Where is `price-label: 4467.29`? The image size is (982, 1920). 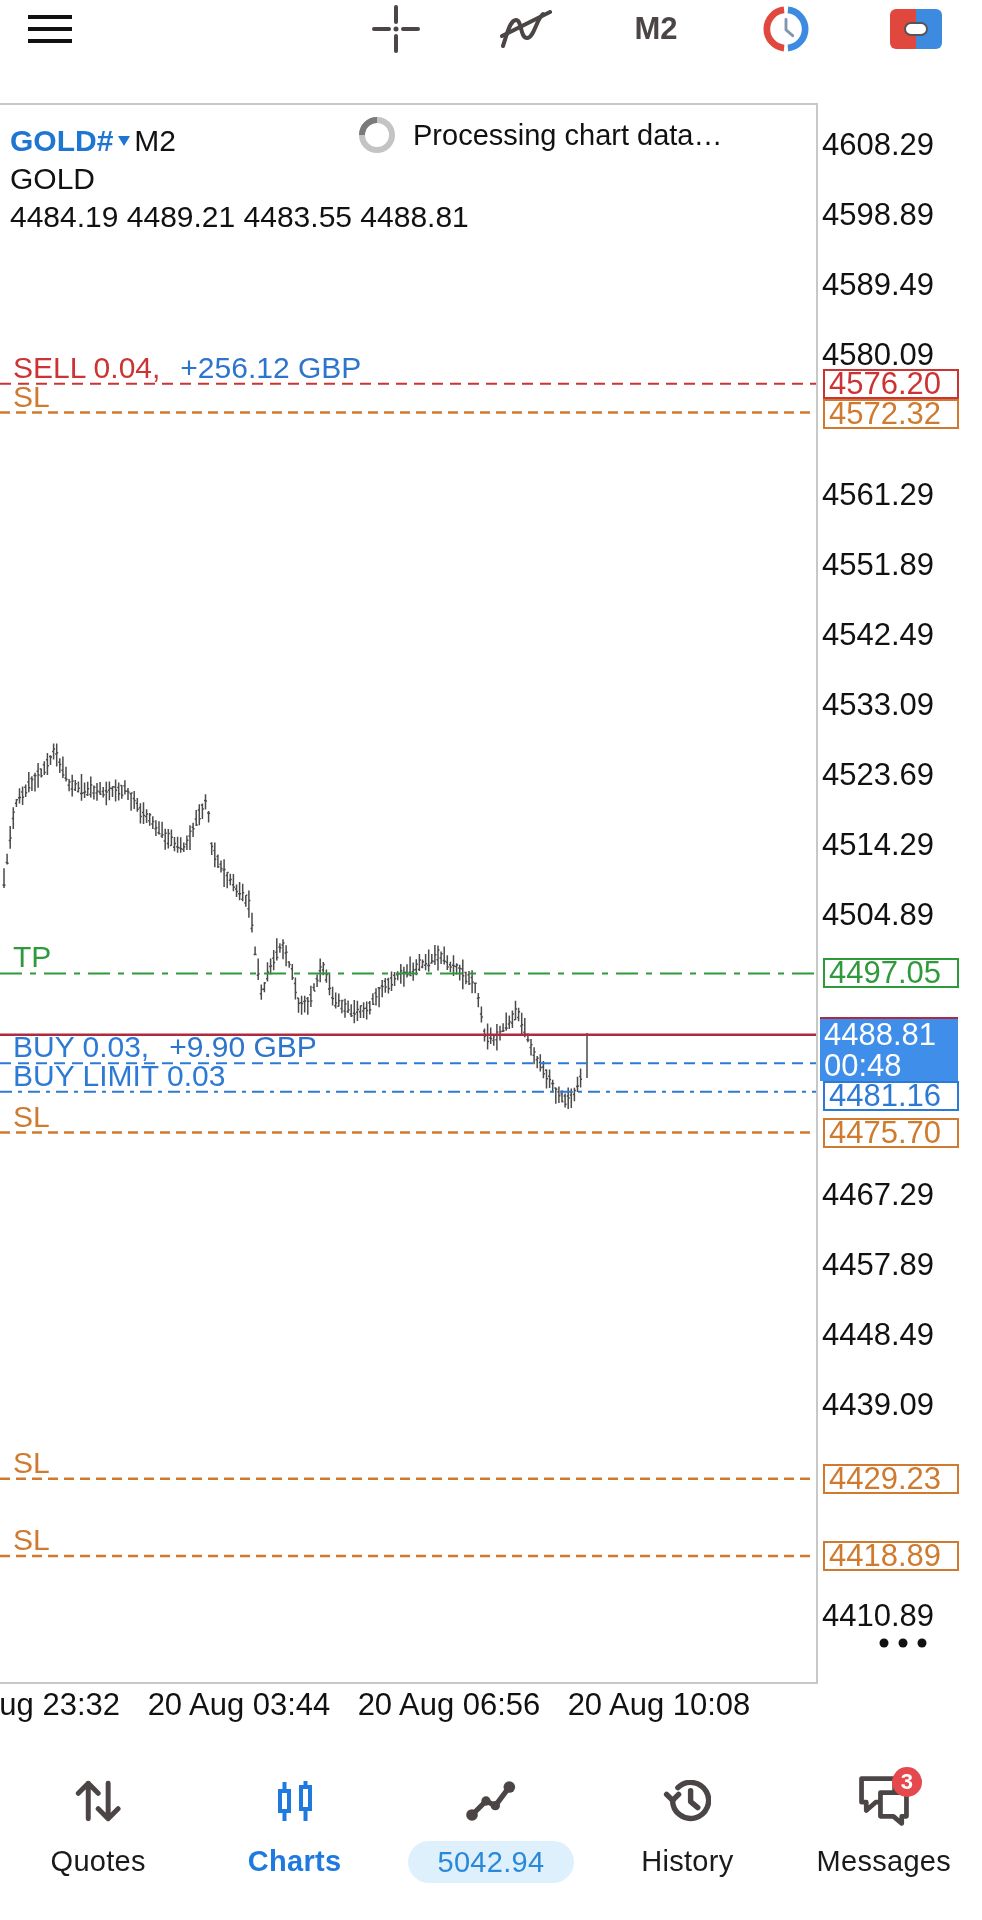
price-label: 4467.29 is located at coordinates (878, 1195).